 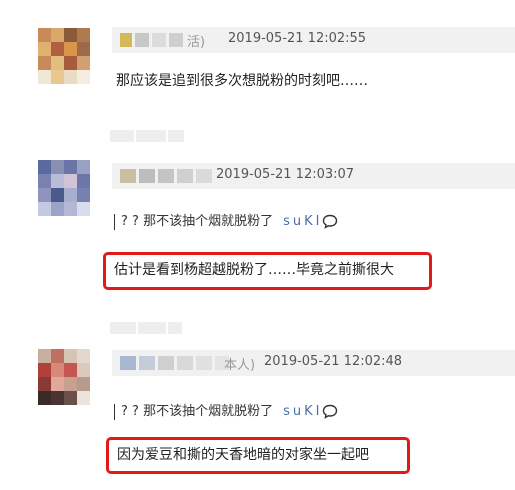 I want to click on comment-text: 估计是看到杨超越脱粉了……毕竟之前撕很大, so click(x=254, y=270).